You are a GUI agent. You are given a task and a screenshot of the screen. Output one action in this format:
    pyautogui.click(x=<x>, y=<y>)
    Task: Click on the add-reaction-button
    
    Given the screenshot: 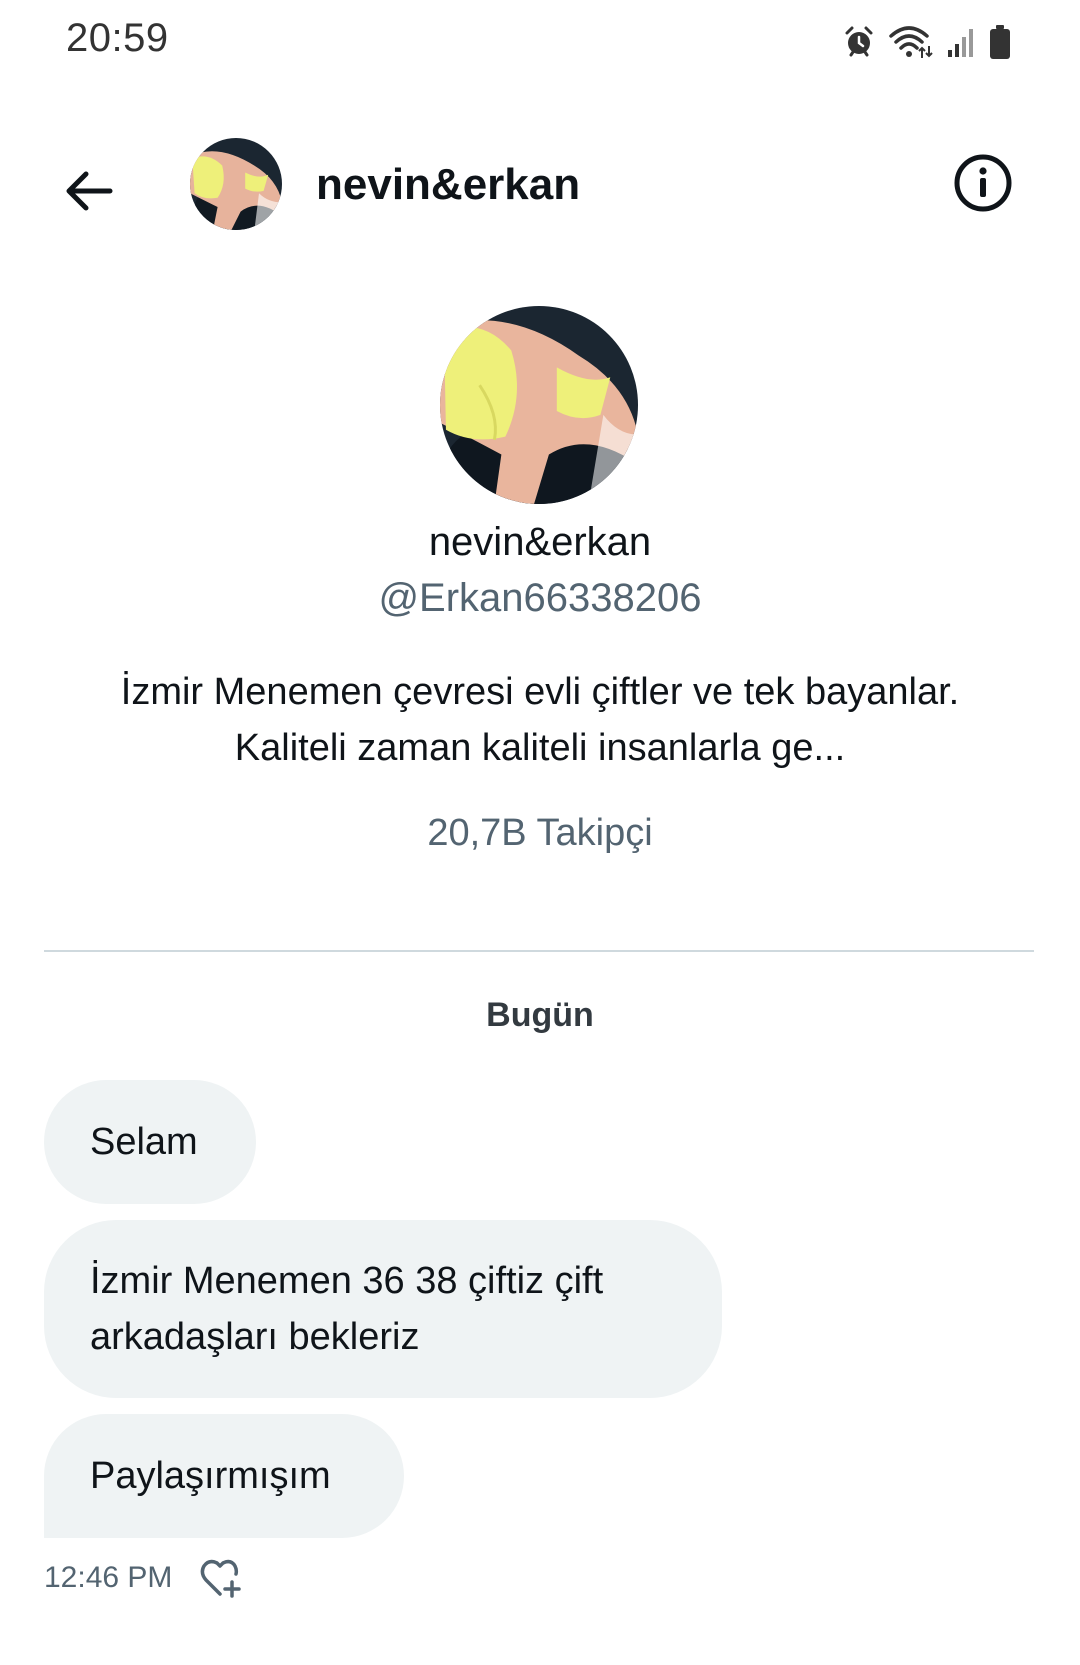 What is the action you would take?
    pyautogui.click(x=221, y=1578)
    